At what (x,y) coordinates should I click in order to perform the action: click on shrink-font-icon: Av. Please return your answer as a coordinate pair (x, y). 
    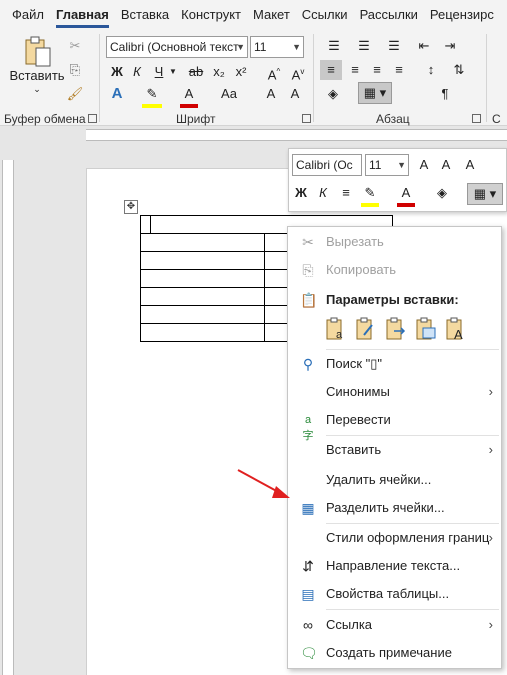
    Looking at the image, I should click on (298, 73).